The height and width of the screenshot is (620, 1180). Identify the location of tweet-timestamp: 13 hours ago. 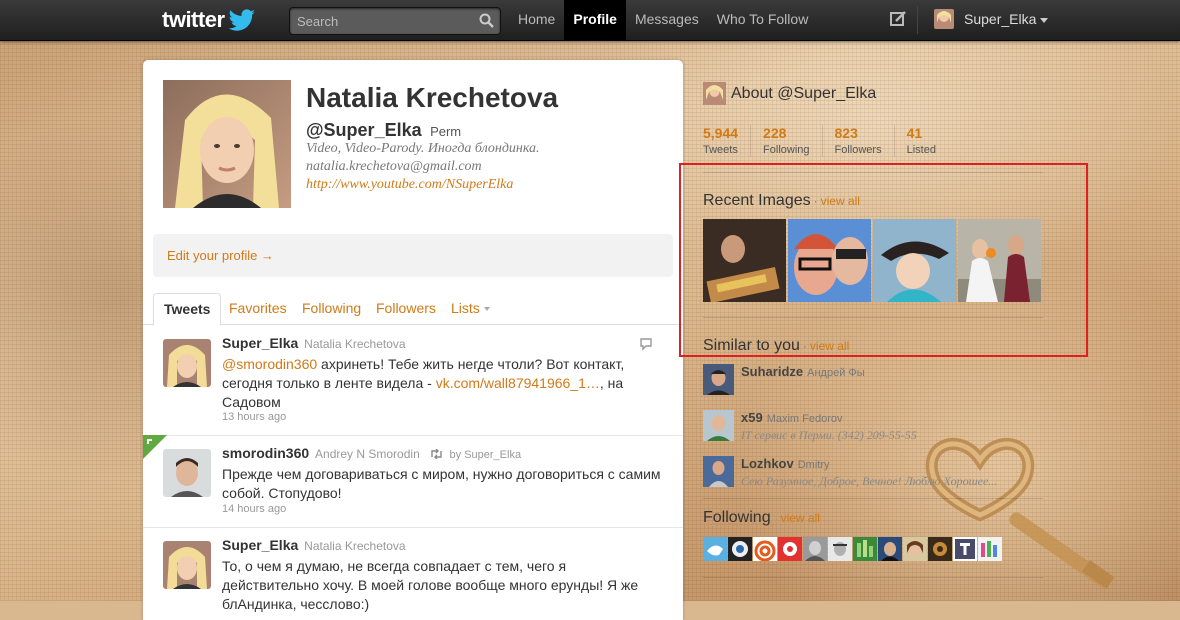
(254, 417).